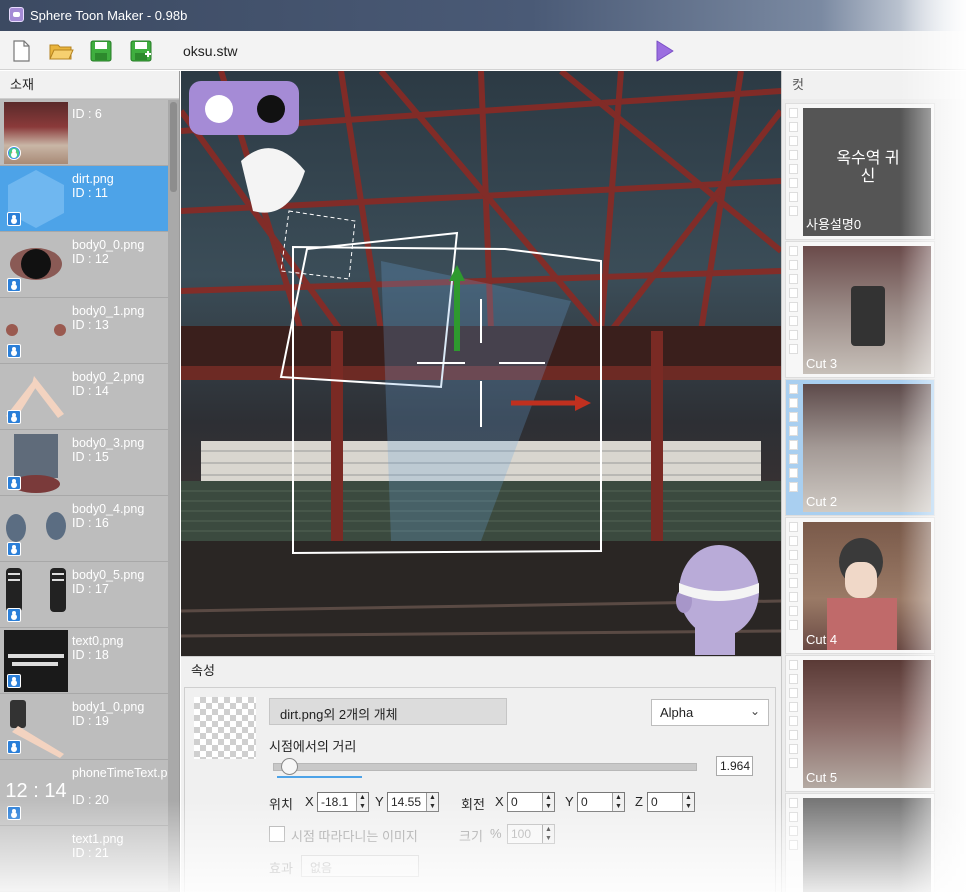 This screenshot has width=966, height=892. Describe the element at coordinates (601, 802) in the screenshot. I see `rotation-y-input: 0 ▲ ▼` at that location.